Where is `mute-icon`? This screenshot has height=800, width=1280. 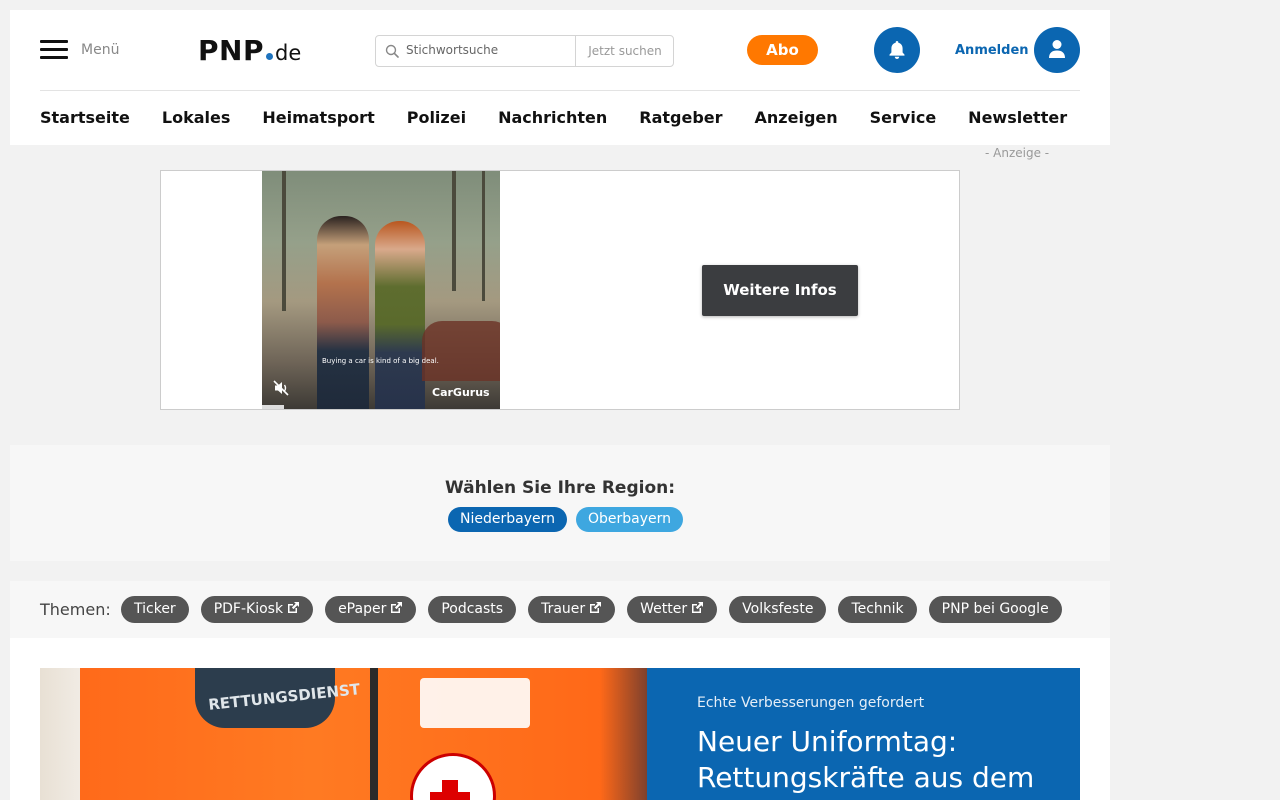
mute-icon is located at coordinates (281, 388).